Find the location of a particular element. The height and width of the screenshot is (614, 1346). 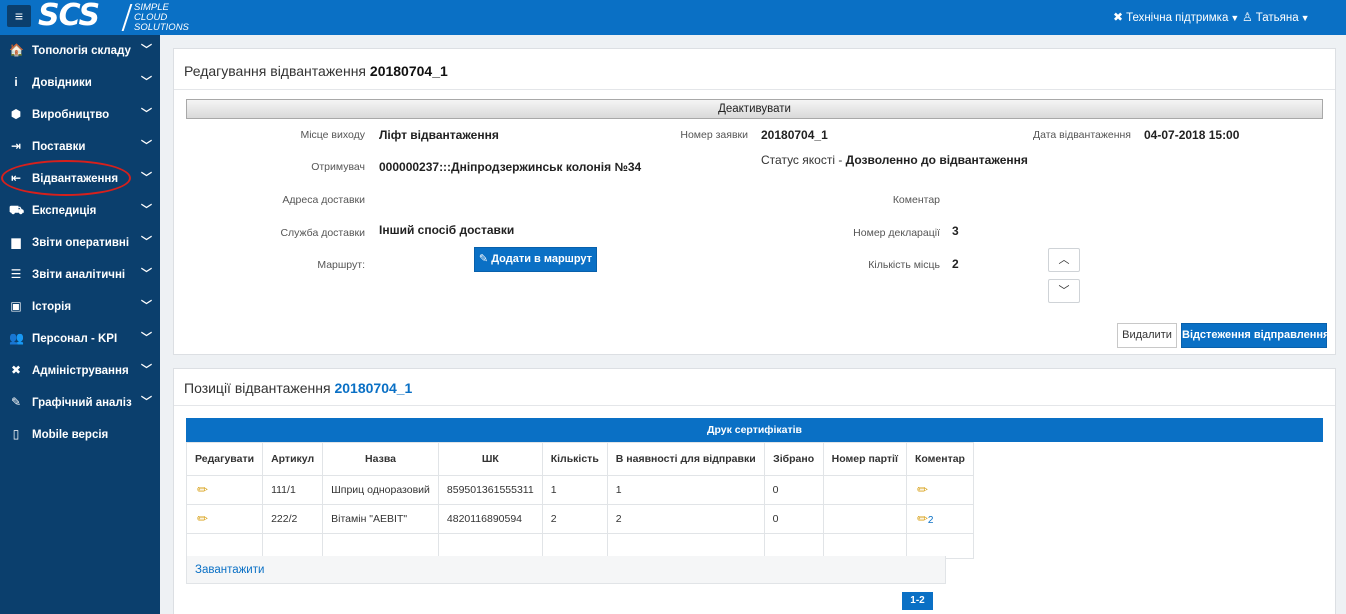

sidebar-item: 🏠 Топологія складу ﹀ is located at coordinates (80, 51).